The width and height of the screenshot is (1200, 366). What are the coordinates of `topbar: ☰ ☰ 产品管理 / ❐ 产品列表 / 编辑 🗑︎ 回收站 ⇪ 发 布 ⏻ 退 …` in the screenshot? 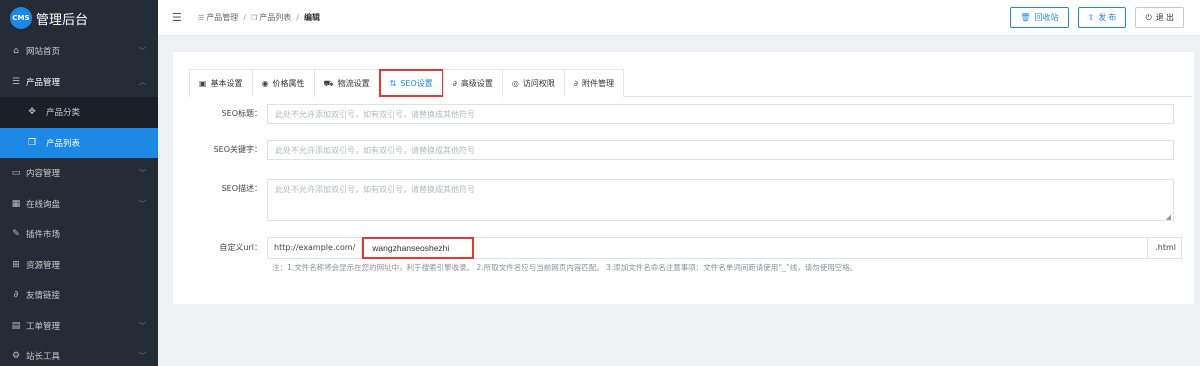 It's located at (679, 18).